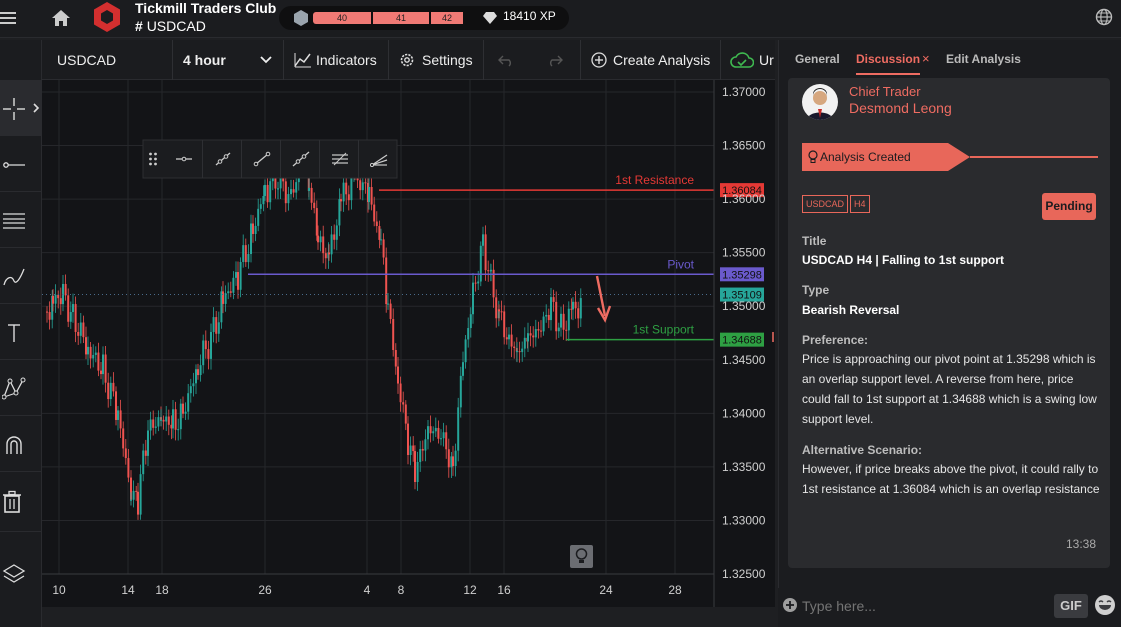 Image resolution: width=1121 pixels, height=627 pixels. What do you see at coordinates (301, 159) in the screenshot?
I see `extended-line-icon` at bounding box center [301, 159].